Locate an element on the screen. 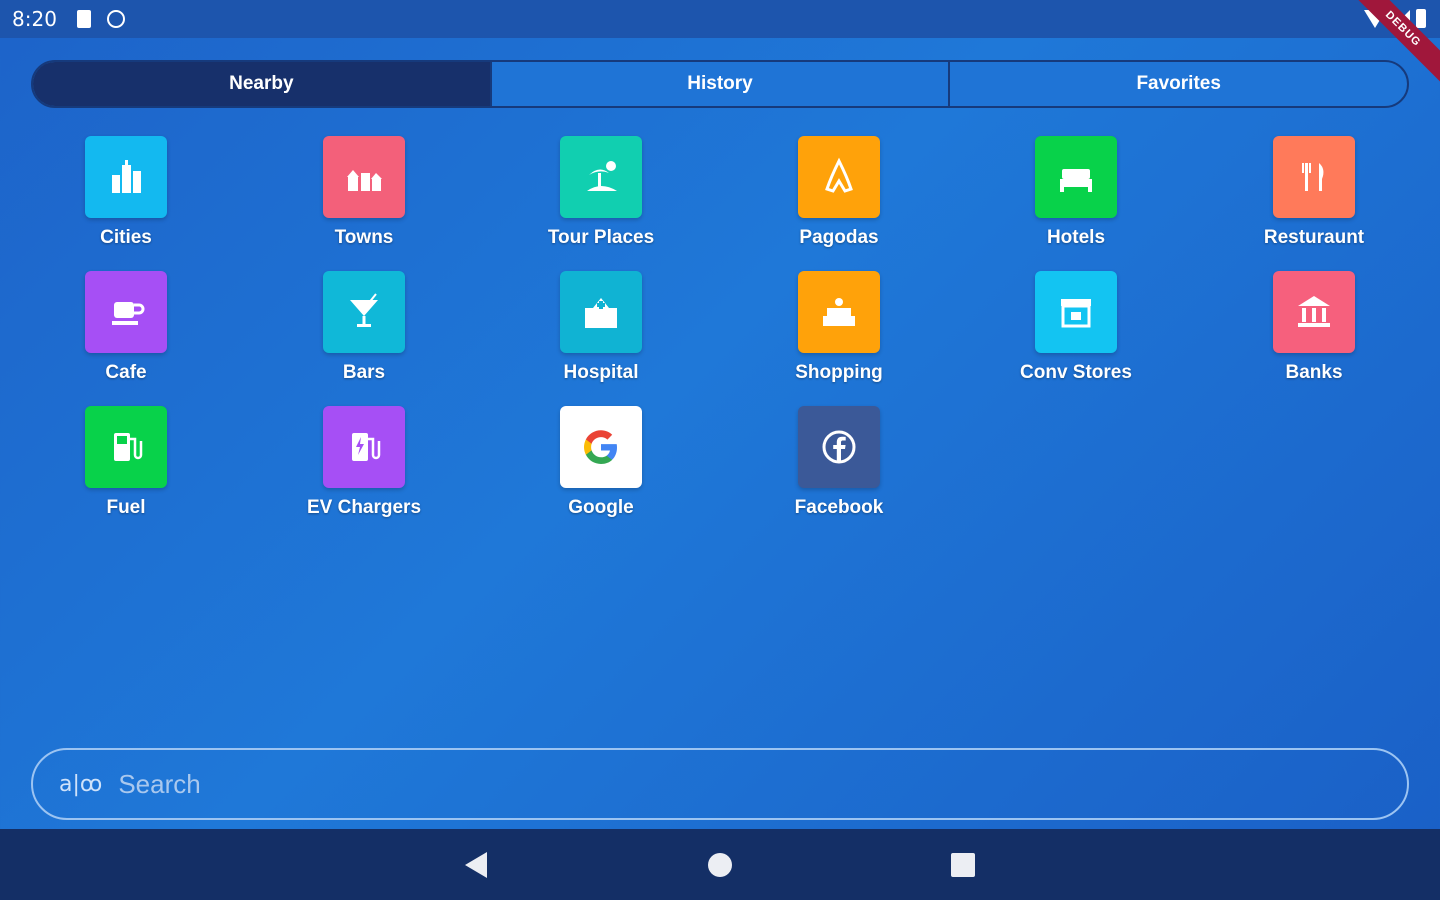 The width and height of the screenshot is (1440, 900). city-icon is located at coordinates (126, 176).